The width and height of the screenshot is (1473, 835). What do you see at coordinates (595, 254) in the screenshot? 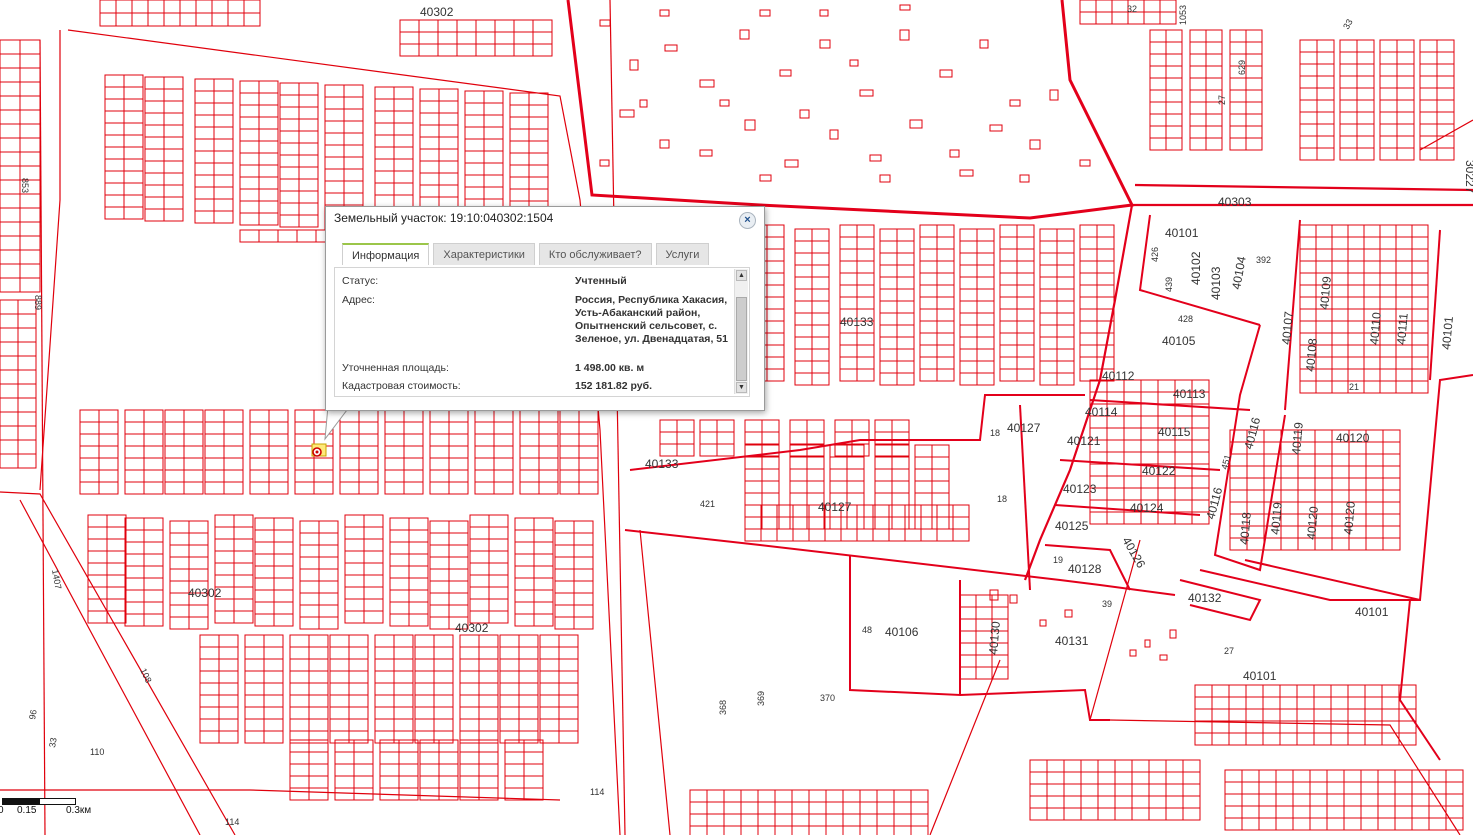
I see `tab-who-serves: Кто обслуживает?` at bounding box center [595, 254].